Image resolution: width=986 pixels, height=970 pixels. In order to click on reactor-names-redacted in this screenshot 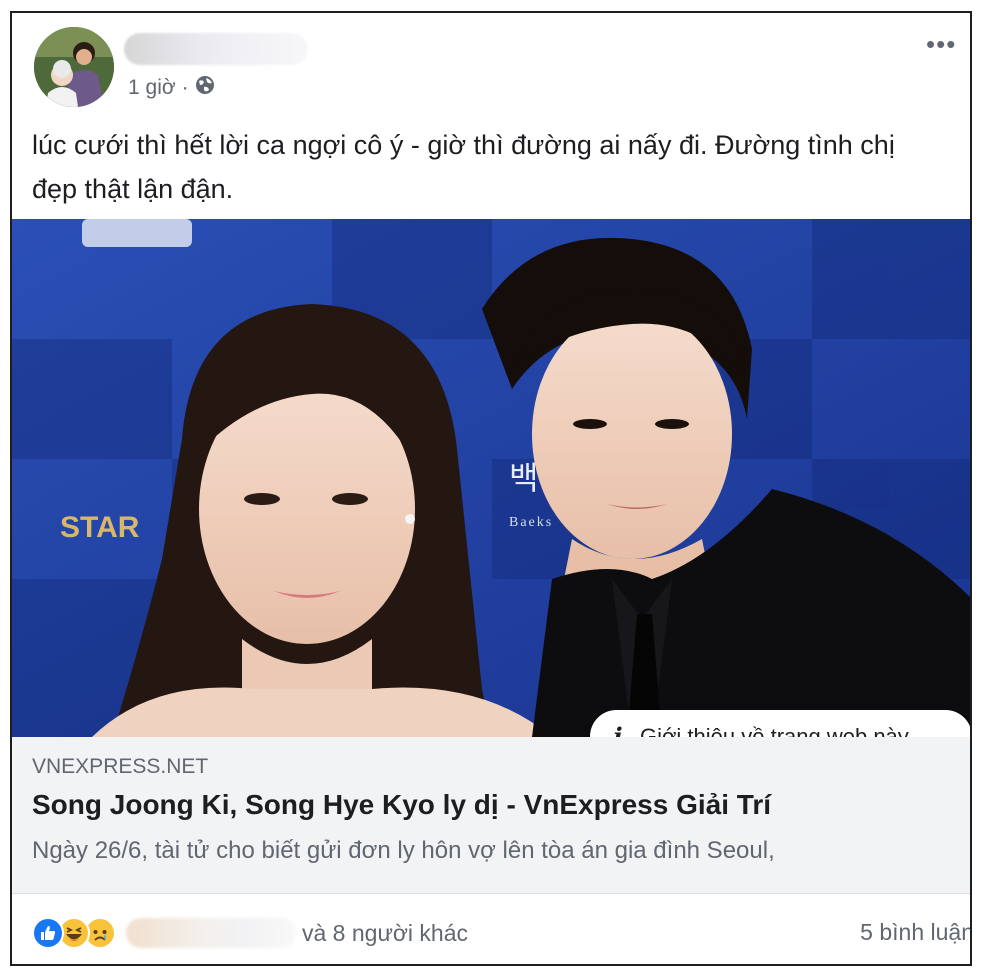, I will do `click(211, 933)`.